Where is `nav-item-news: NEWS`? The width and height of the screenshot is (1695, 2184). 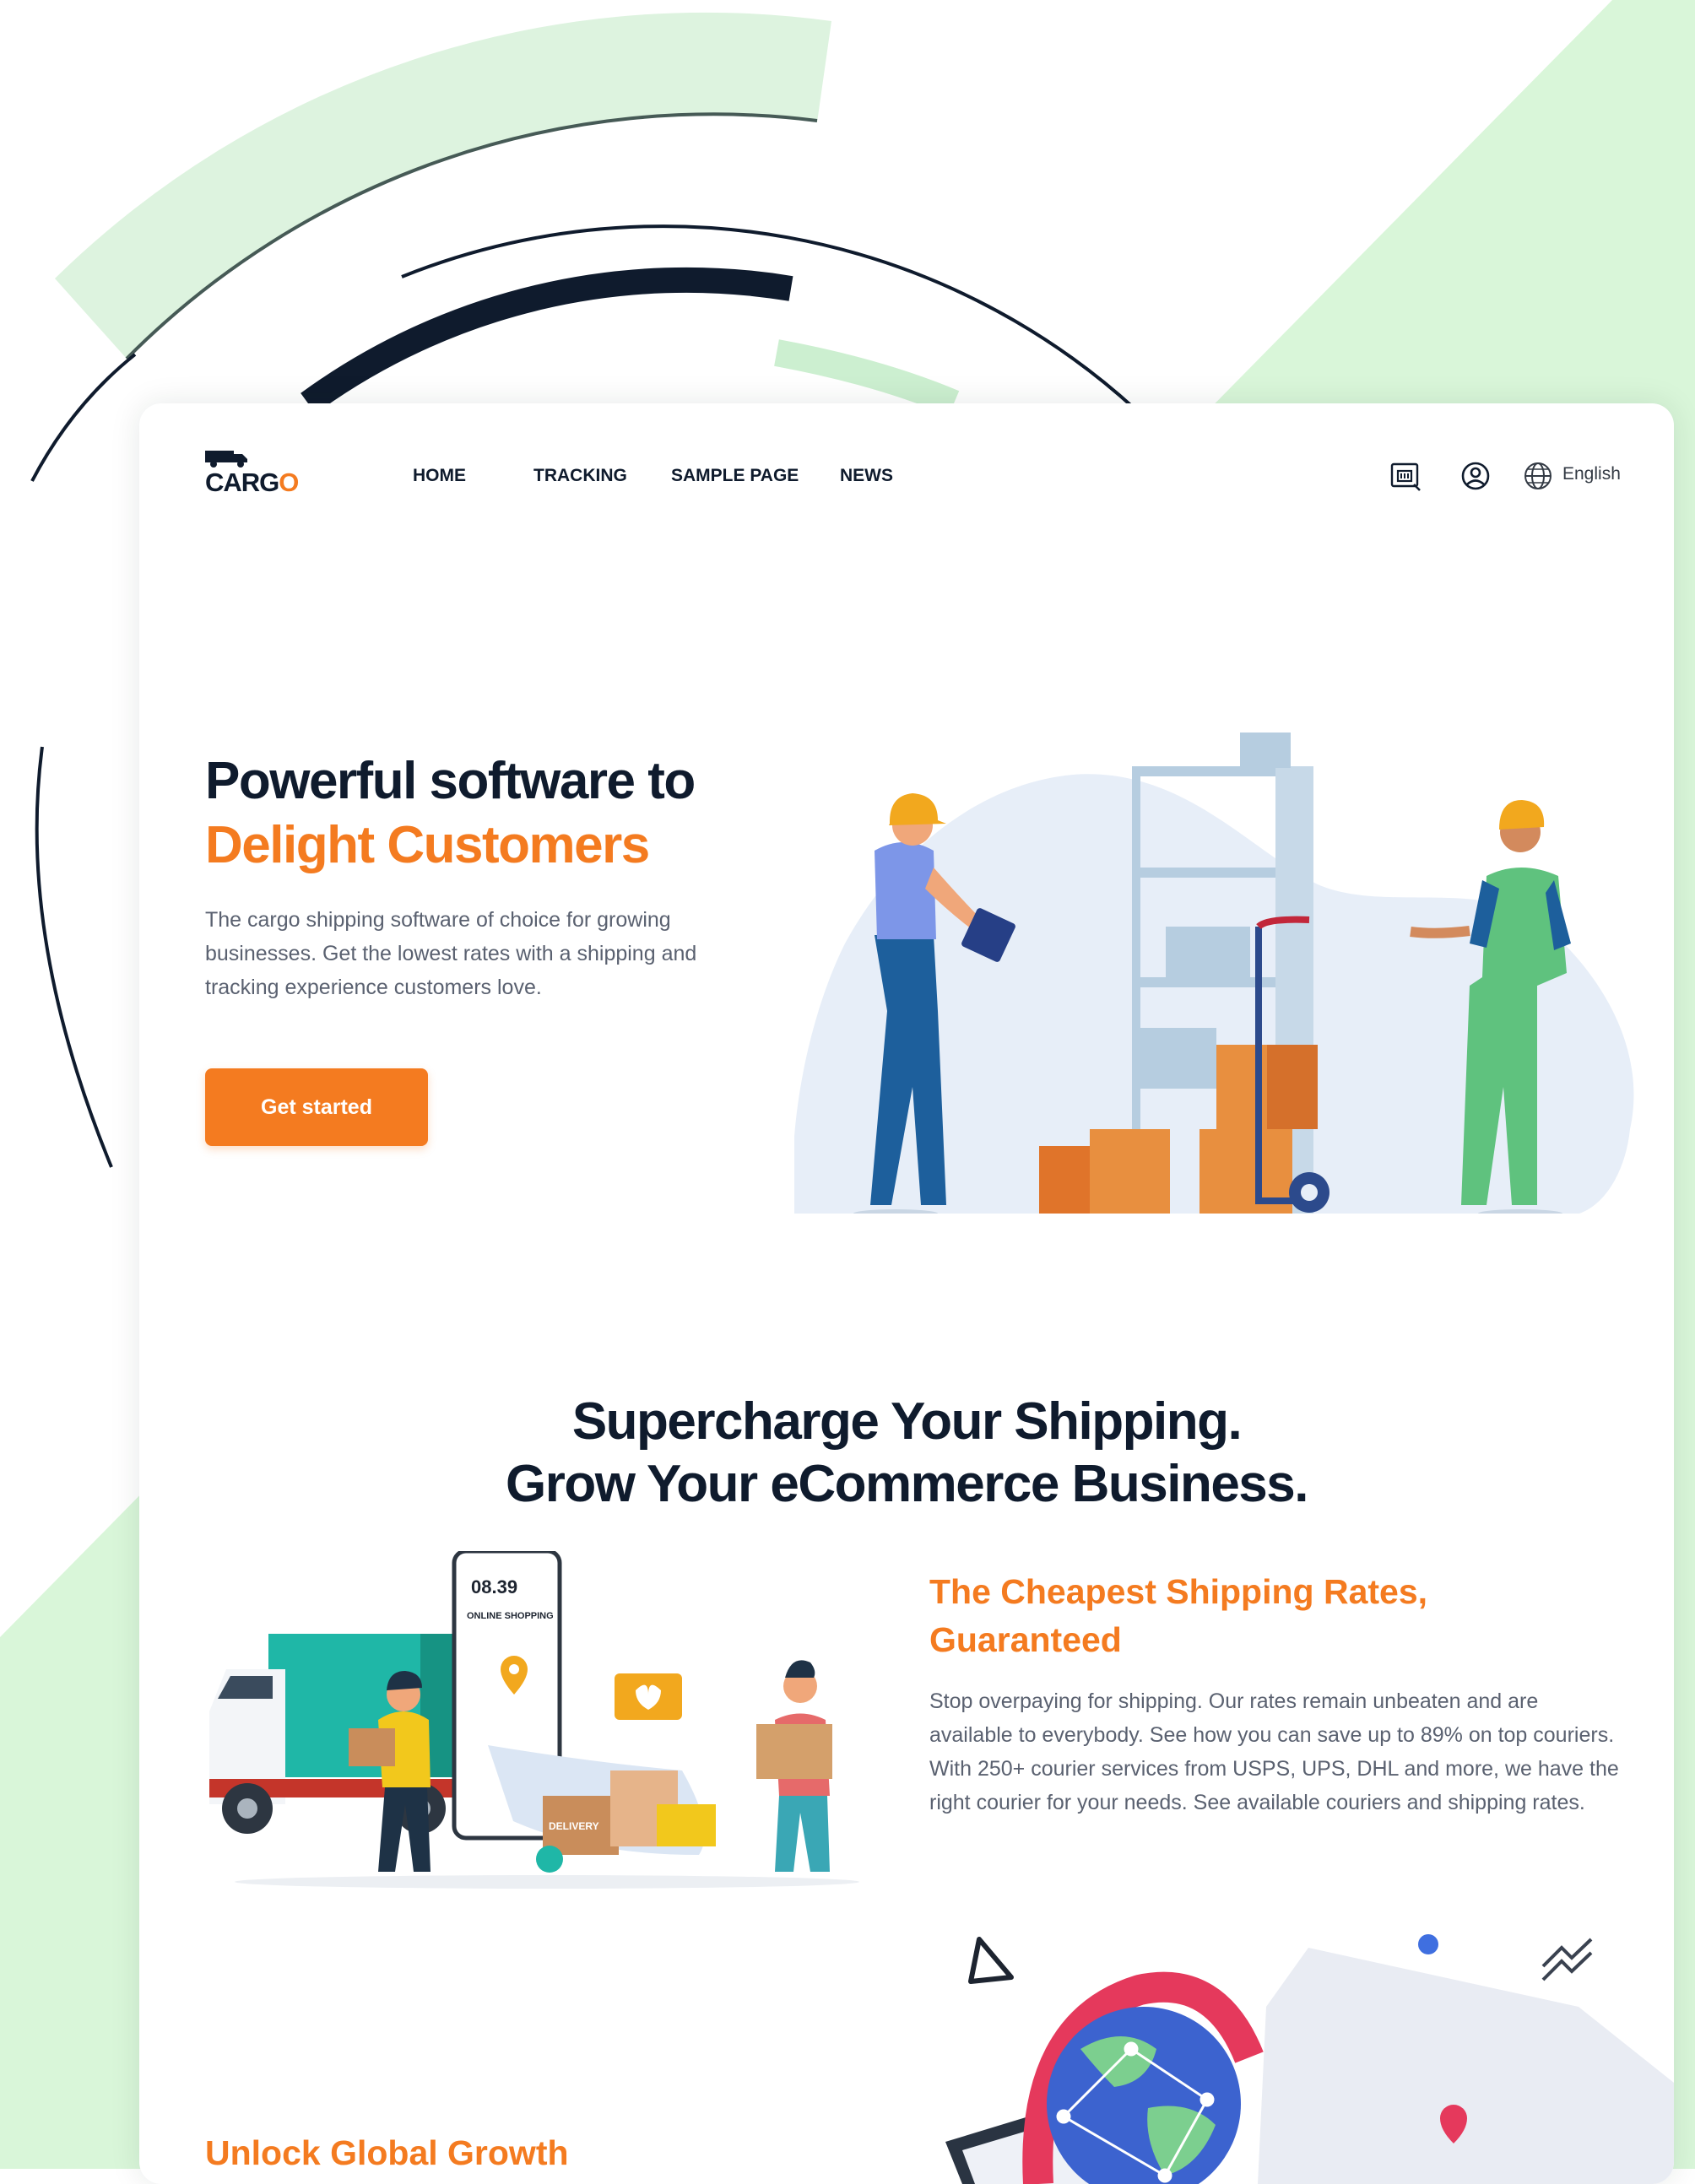 nav-item-news: NEWS is located at coordinates (867, 476).